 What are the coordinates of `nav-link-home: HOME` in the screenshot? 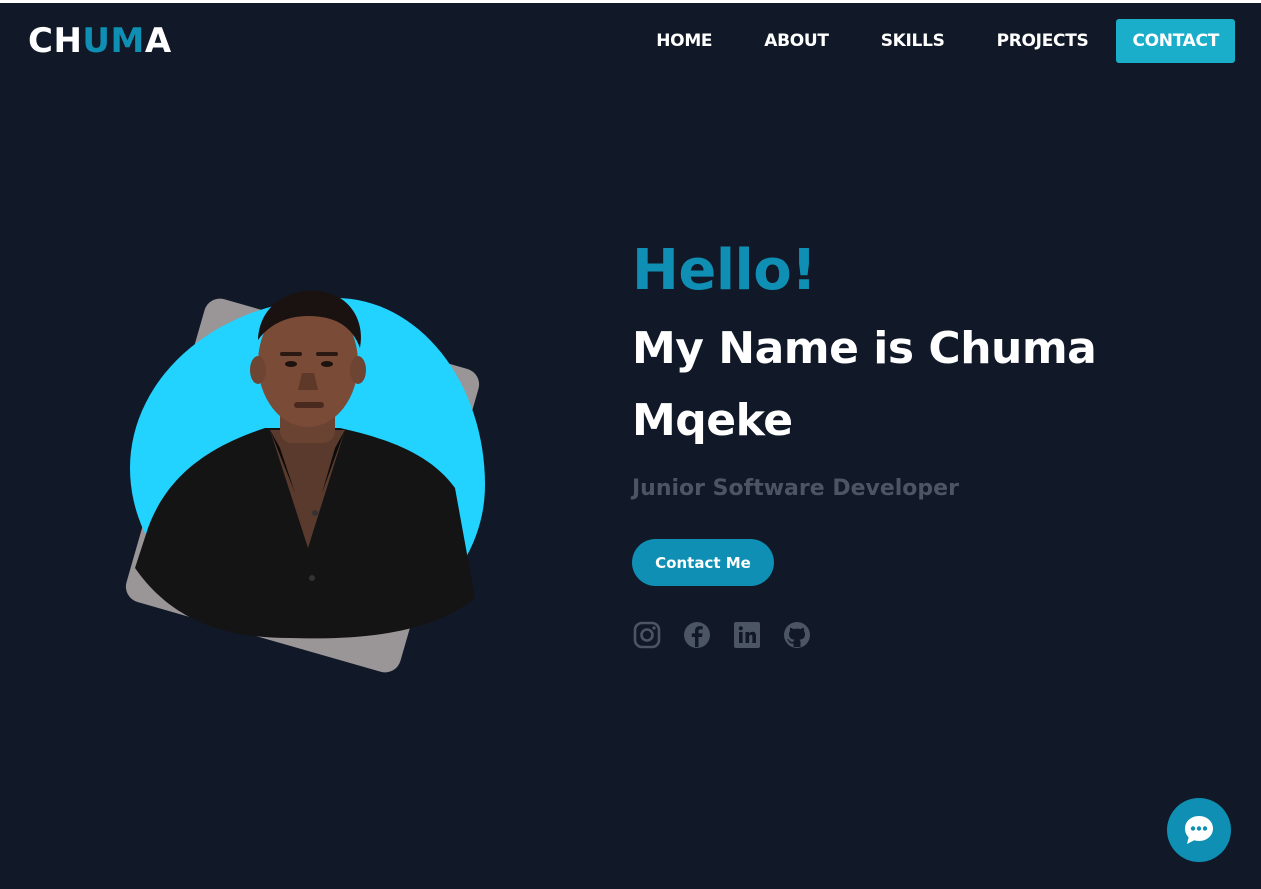 It's located at (684, 41).